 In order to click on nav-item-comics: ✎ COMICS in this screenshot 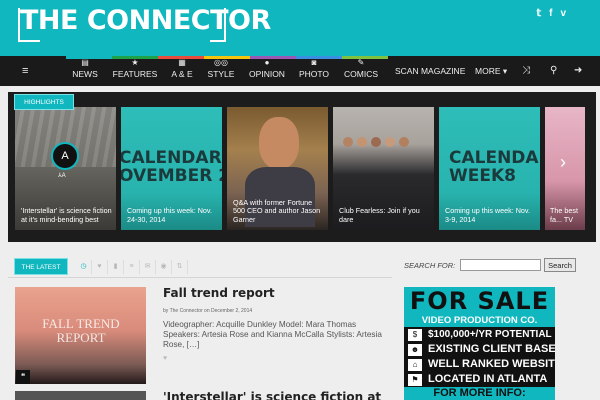, I will do `click(361, 71)`.